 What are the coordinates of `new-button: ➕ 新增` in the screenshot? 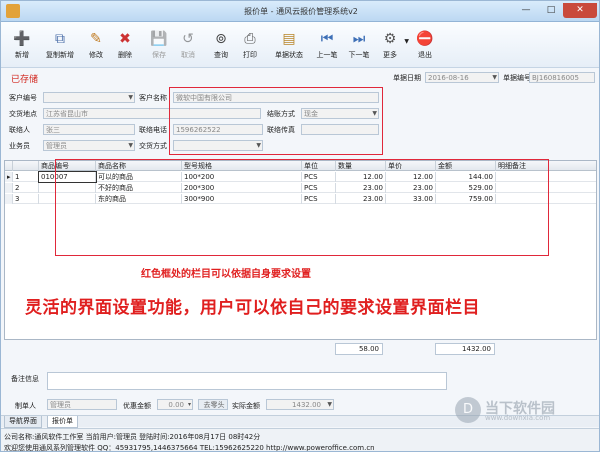 It's located at (22, 46).